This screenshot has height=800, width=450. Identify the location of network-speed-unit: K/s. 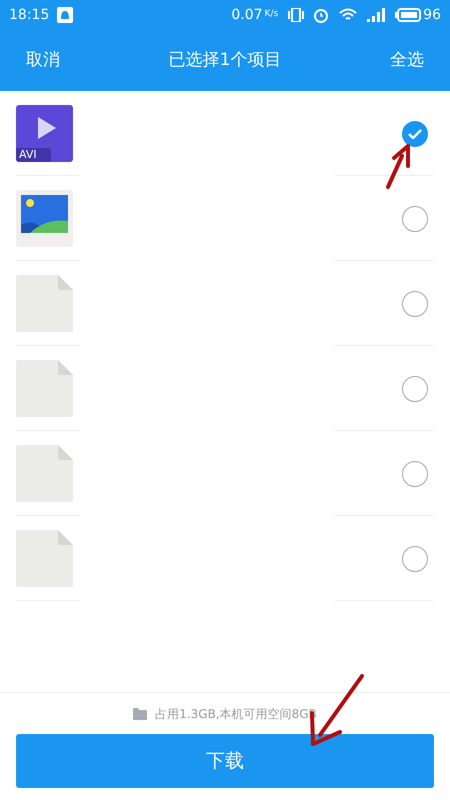
(271, 15).